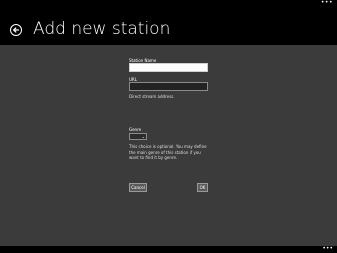  I want to click on back-arrow-icon, so click(16, 30).